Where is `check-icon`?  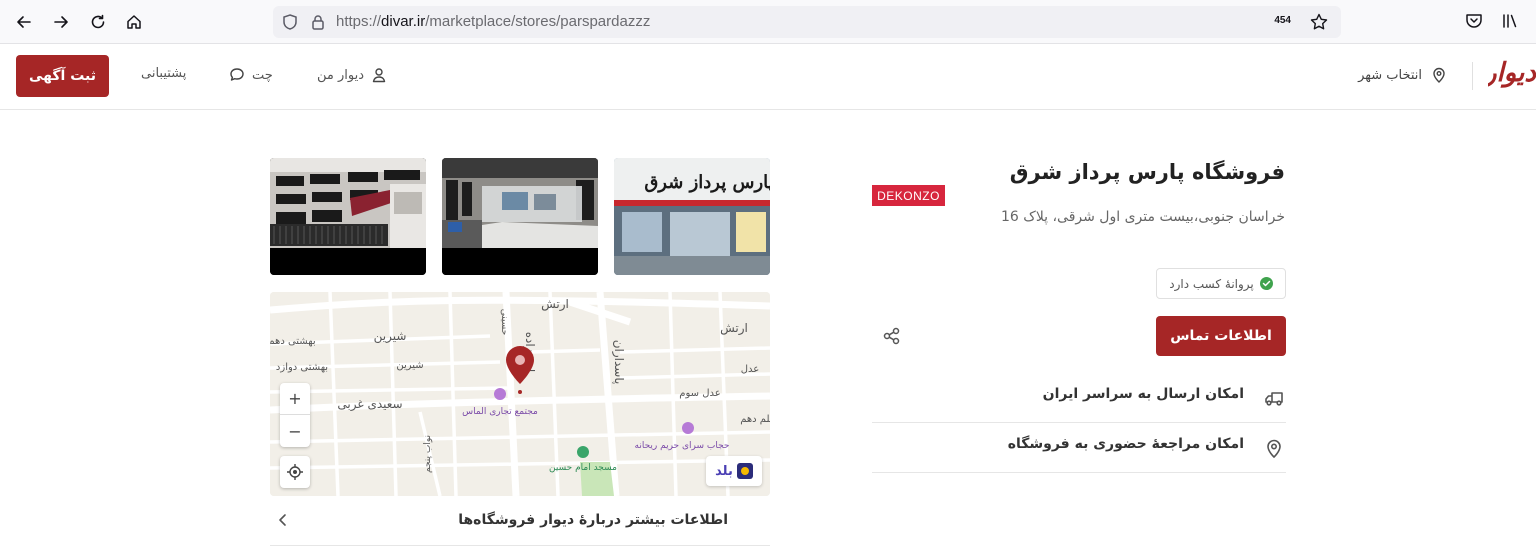 check-icon is located at coordinates (1266, 283).